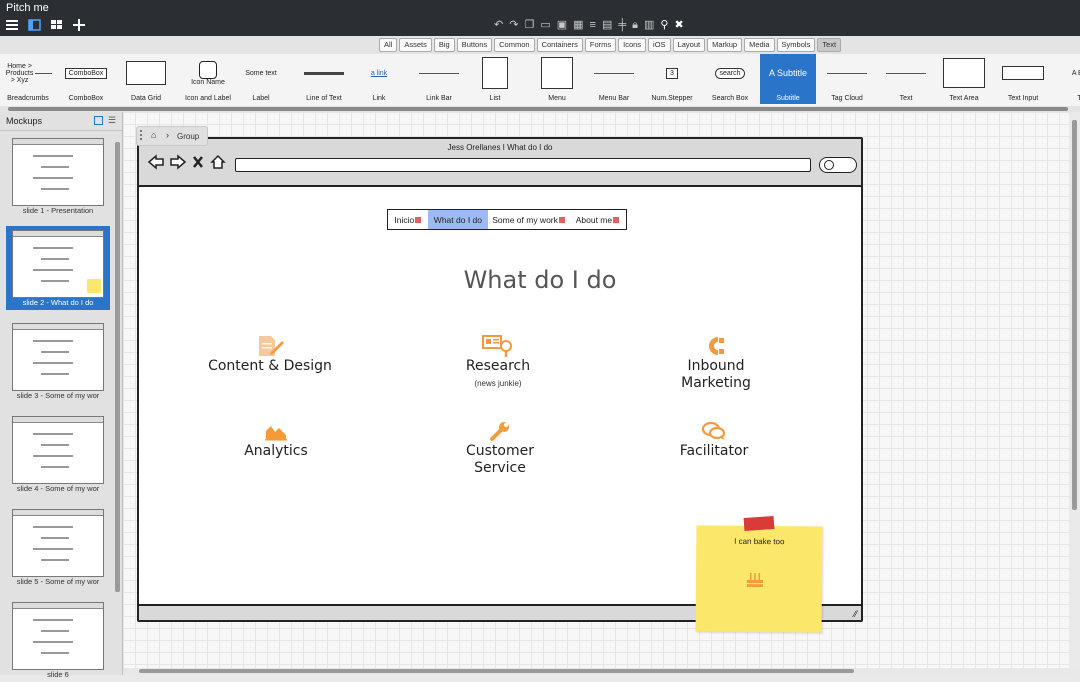 This screenshot has height=682, width=1080. What do you see at coordinates (759, 45) in the screenshot?
I see `category-tab-media: Media` at bounding box center [759, 45].